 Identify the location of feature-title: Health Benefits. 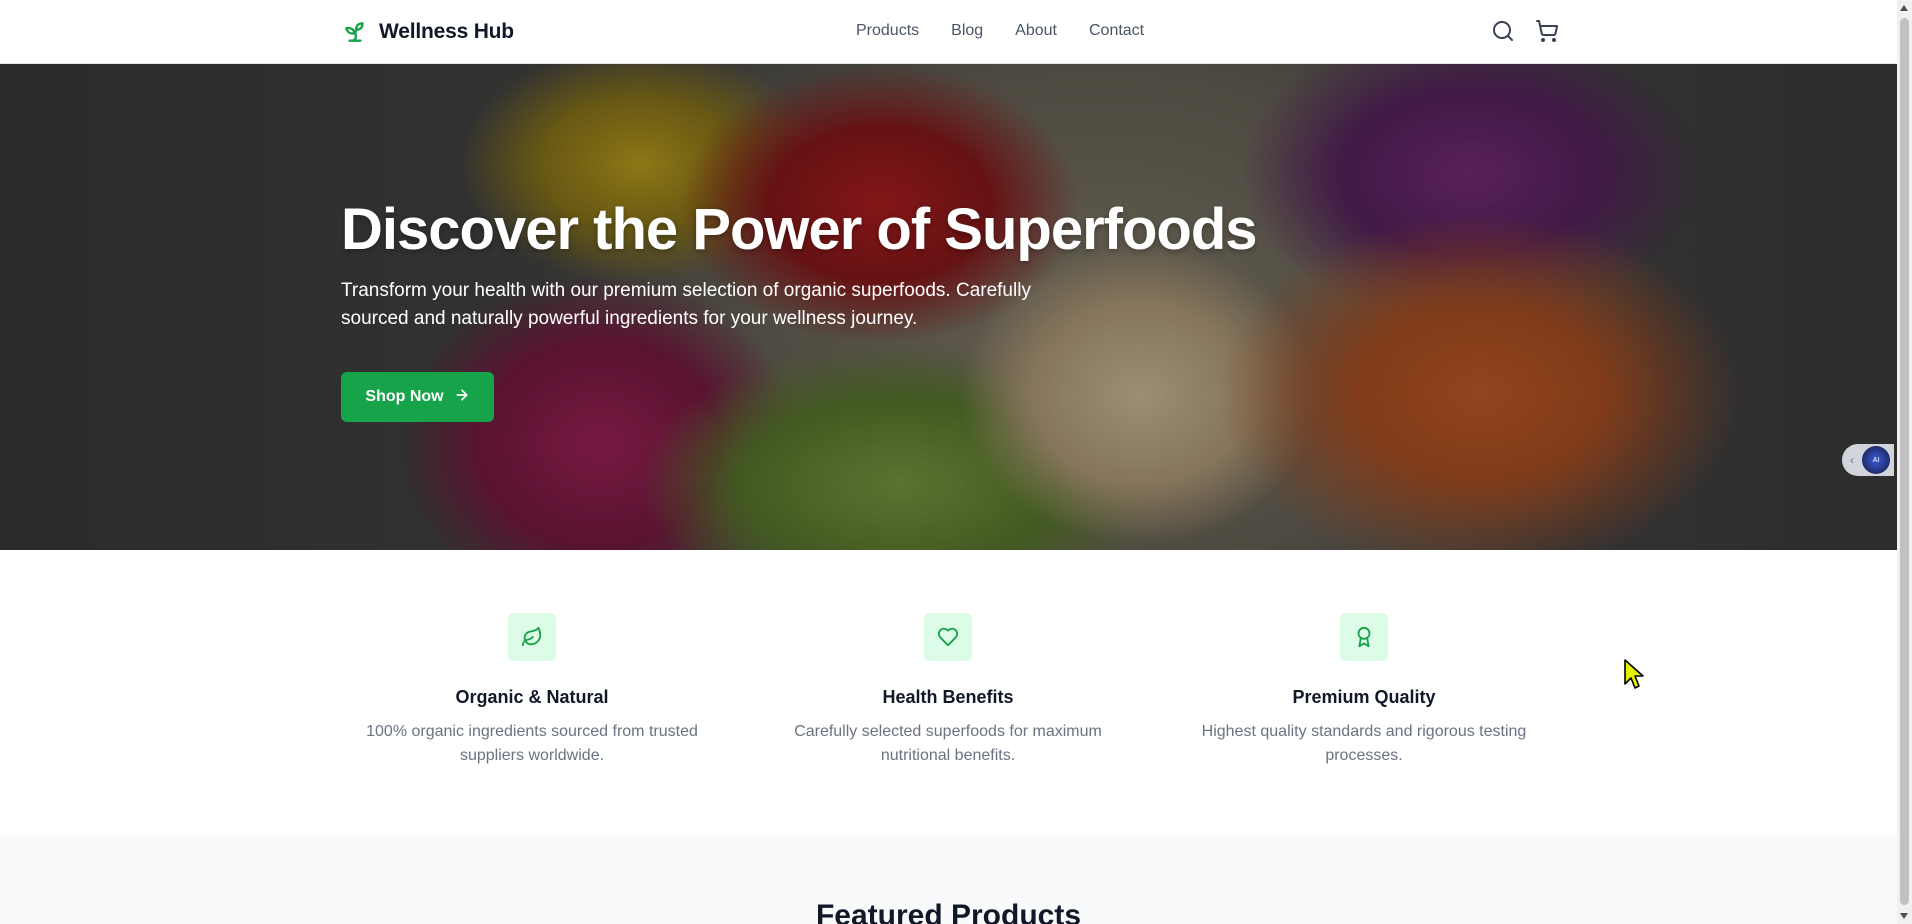
(948, 697).